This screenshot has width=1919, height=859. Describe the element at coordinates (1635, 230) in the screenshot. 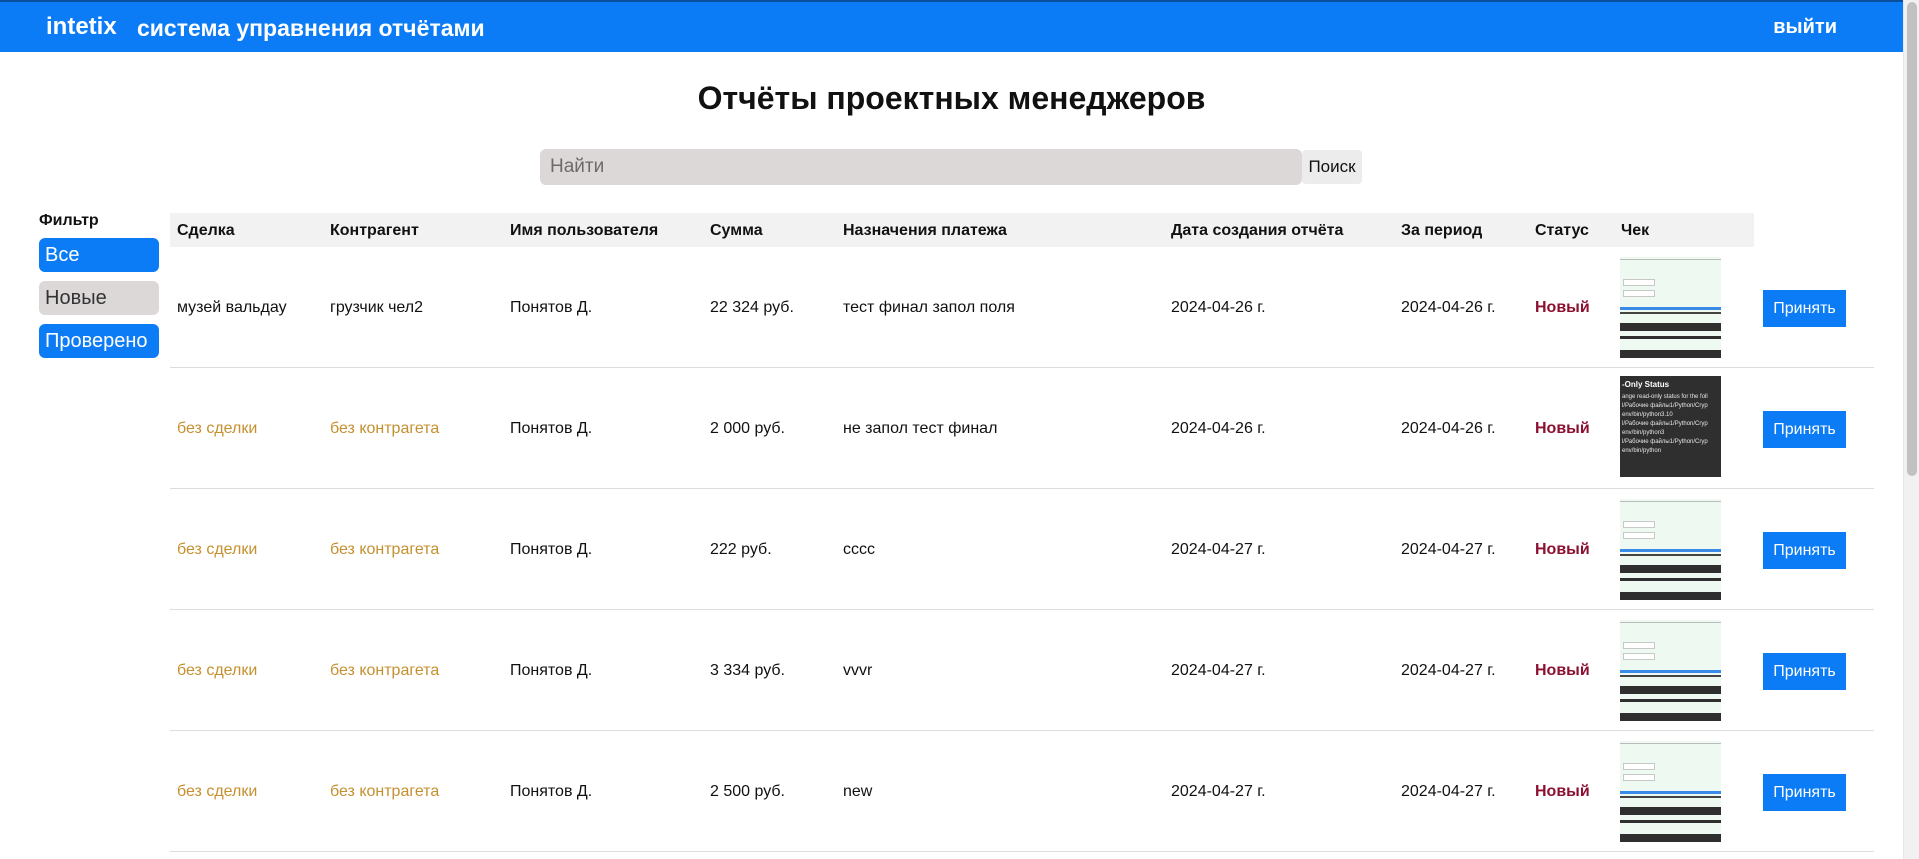

I see `column-header-receipt: Чек` at that location.